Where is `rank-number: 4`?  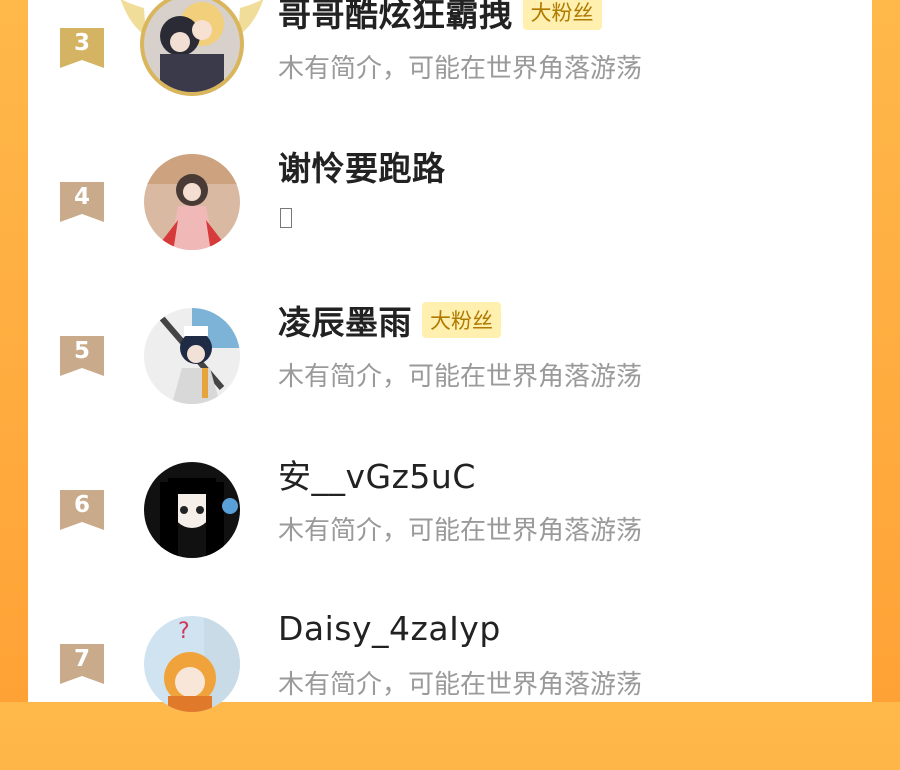
rank-number: 4 is located at coordinates (81, 197).